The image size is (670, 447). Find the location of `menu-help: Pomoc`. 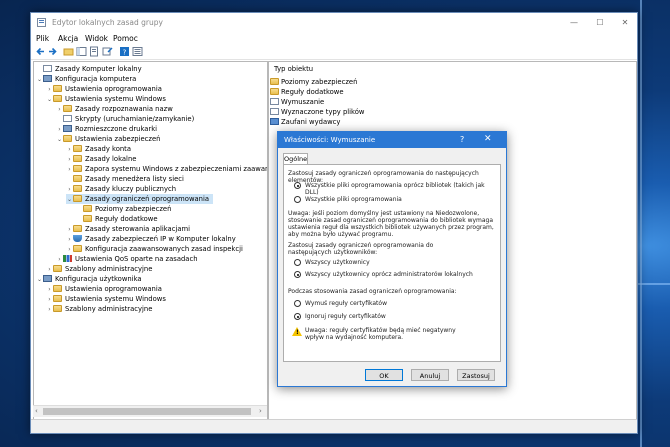

menu-help: Pomoc is located at coordinates (125, 38).